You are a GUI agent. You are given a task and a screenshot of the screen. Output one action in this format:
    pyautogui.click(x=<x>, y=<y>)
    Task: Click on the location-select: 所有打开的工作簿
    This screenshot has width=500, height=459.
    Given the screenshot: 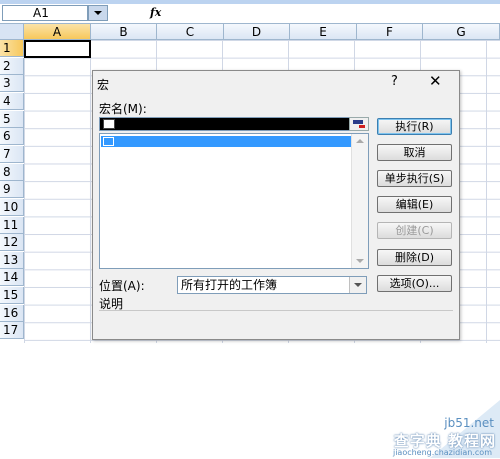 What is the action you would take?
    pyautogui.click(x=272, y=285)
    